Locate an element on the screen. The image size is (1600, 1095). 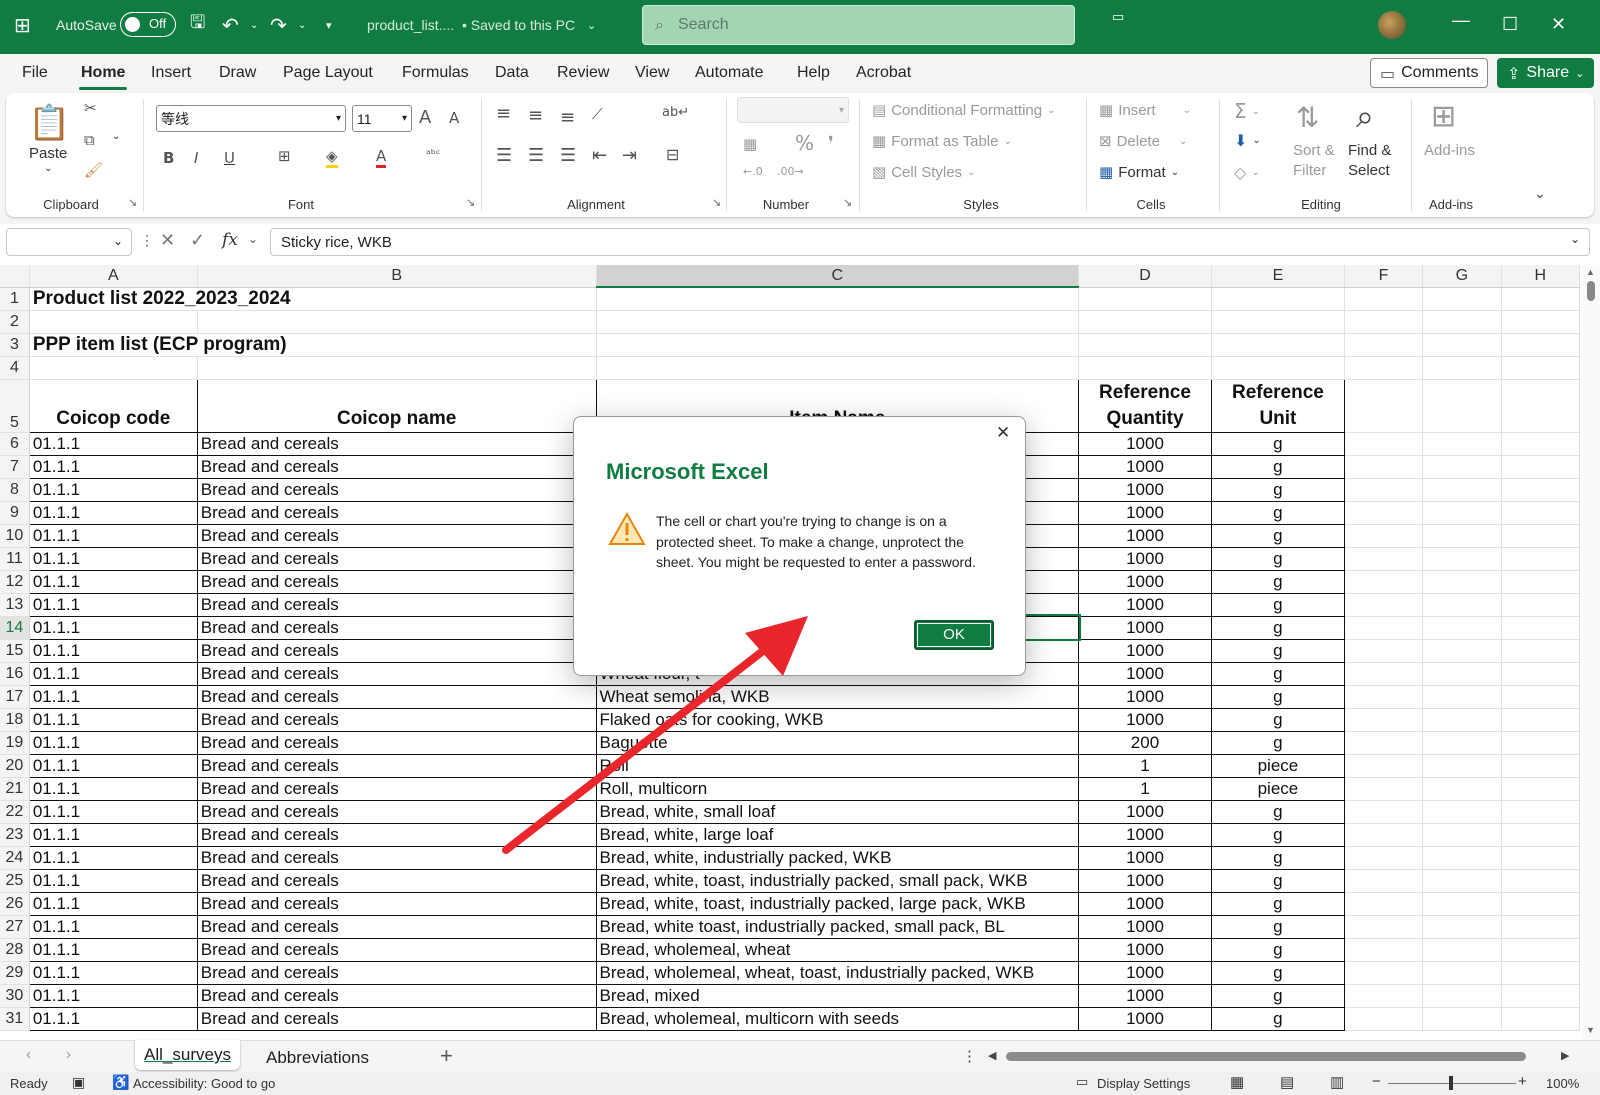
delete-cells-button: ⊠ Delete ⌄ is located at coordinates (1143, 141).